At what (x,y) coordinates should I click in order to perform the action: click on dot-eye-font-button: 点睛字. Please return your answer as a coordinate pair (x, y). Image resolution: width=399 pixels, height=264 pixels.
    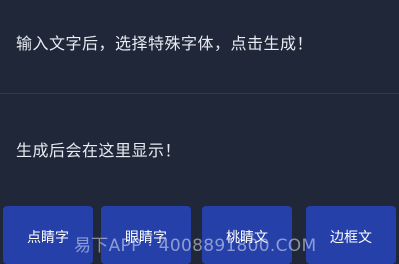
    Looking at the image, I should click on (48, 235).